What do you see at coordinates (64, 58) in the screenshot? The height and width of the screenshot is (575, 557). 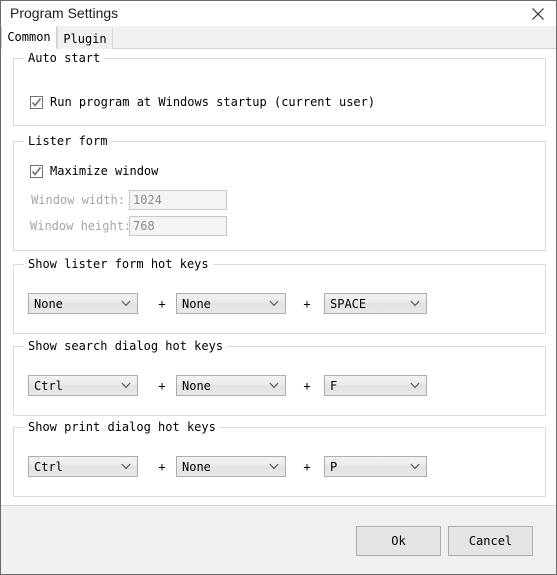 I see `group-auto-start-label: Auto start` at bounding box center [64, 58].